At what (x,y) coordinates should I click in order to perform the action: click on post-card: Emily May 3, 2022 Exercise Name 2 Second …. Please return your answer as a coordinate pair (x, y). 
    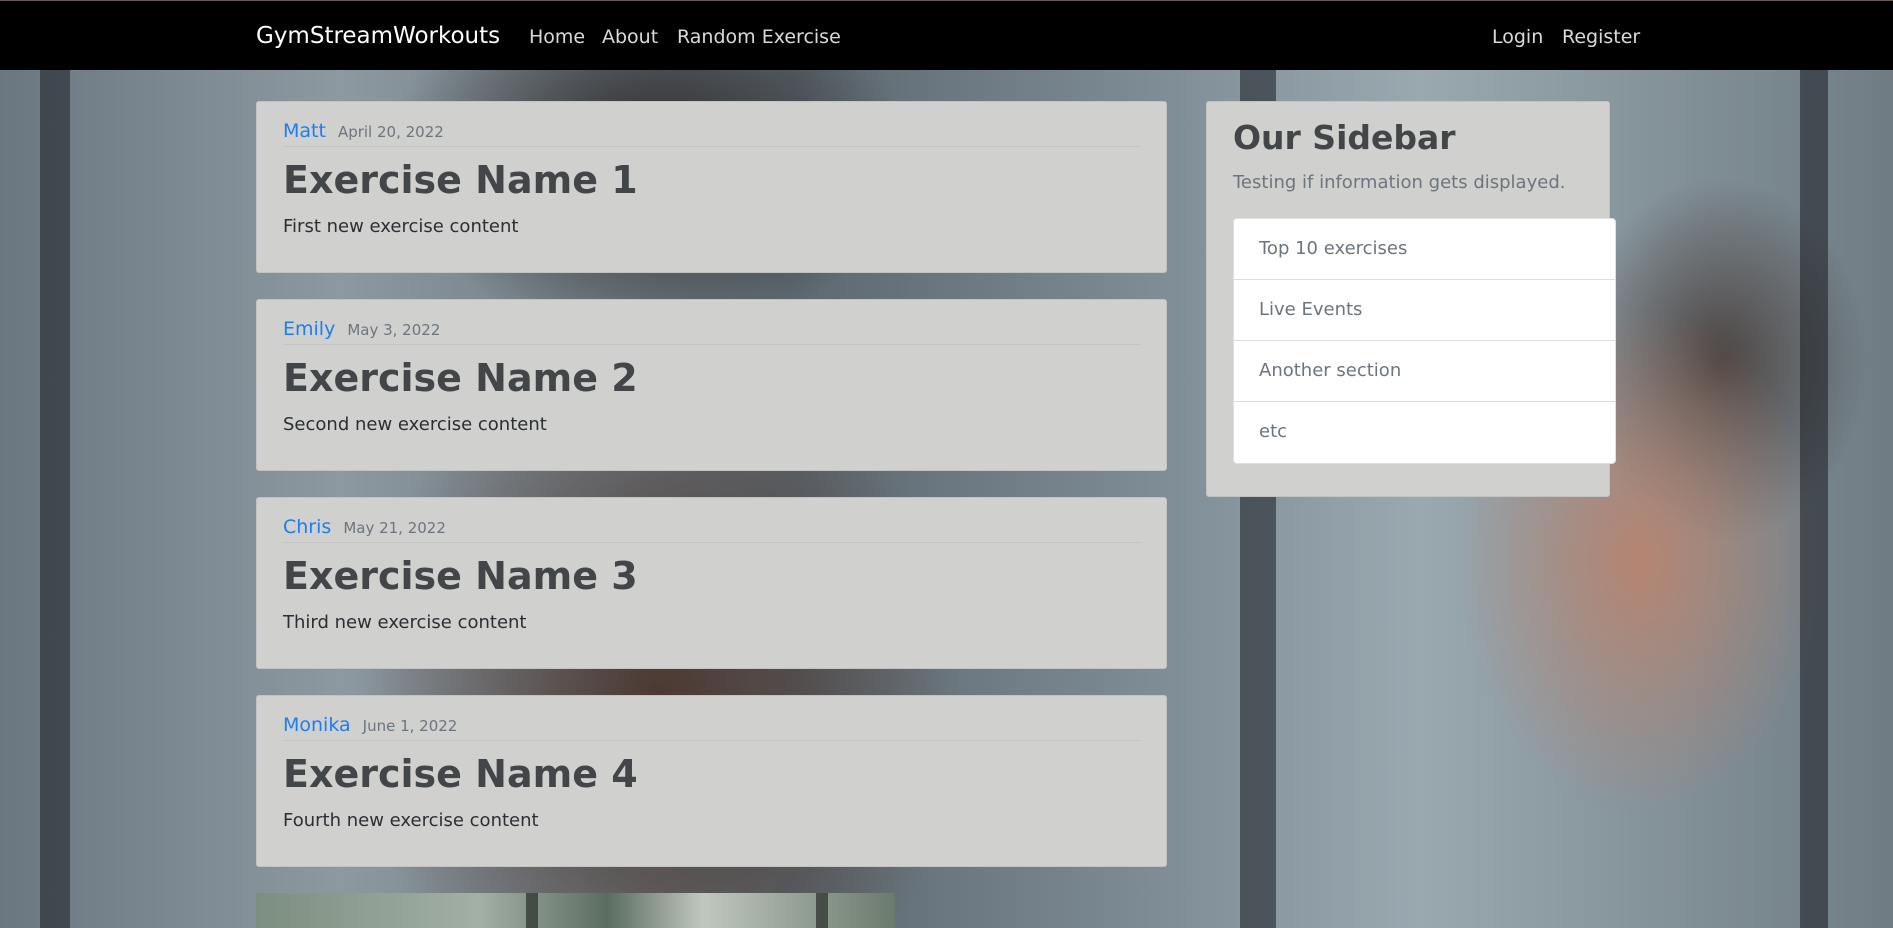
    Looking at the image, I should click on (711, 385).